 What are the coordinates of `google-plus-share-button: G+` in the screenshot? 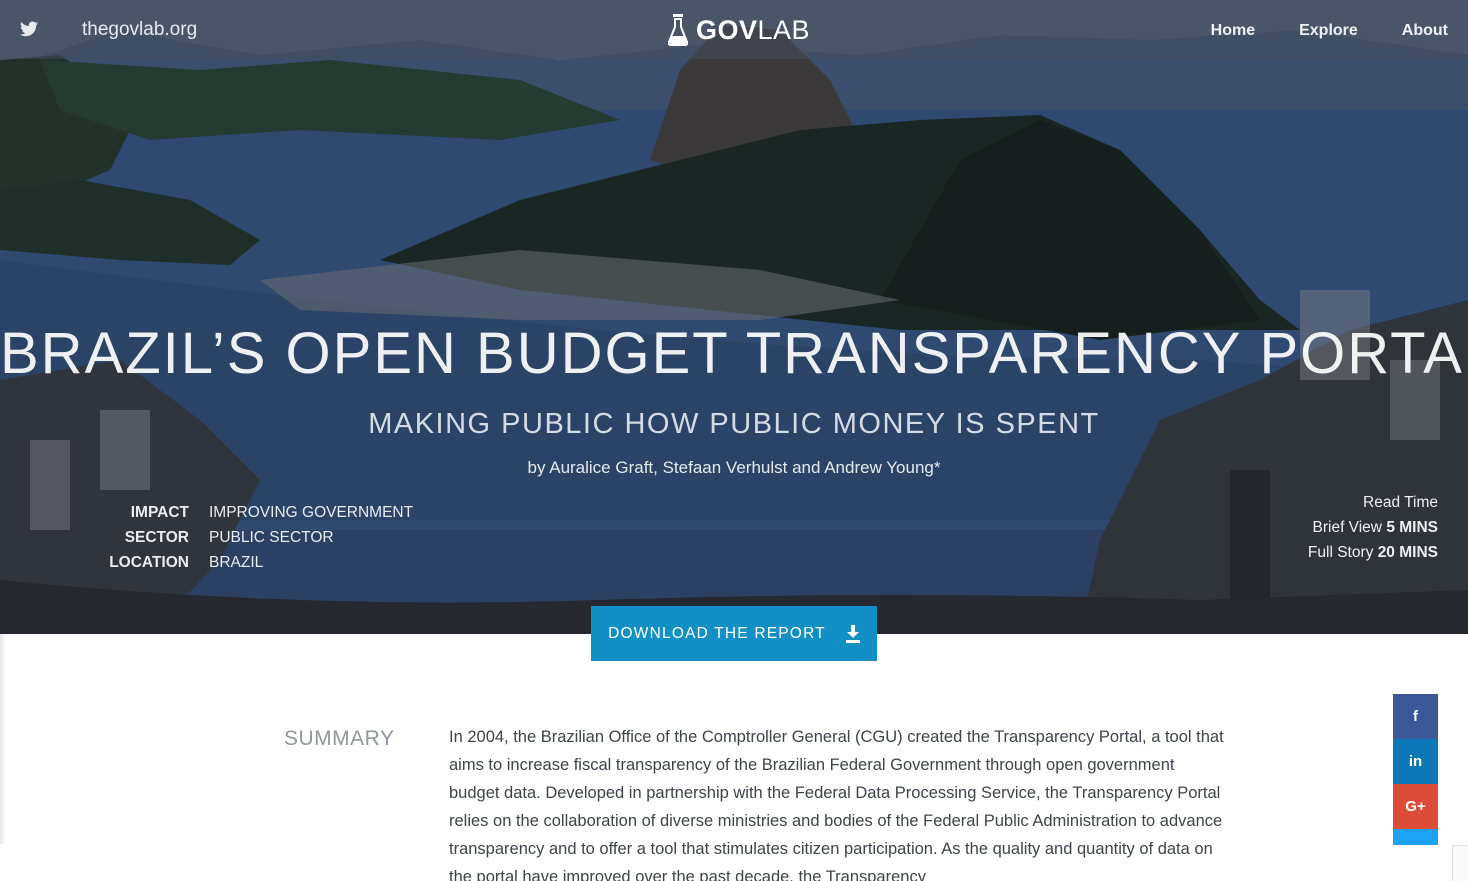 It's located at (1415, 806).